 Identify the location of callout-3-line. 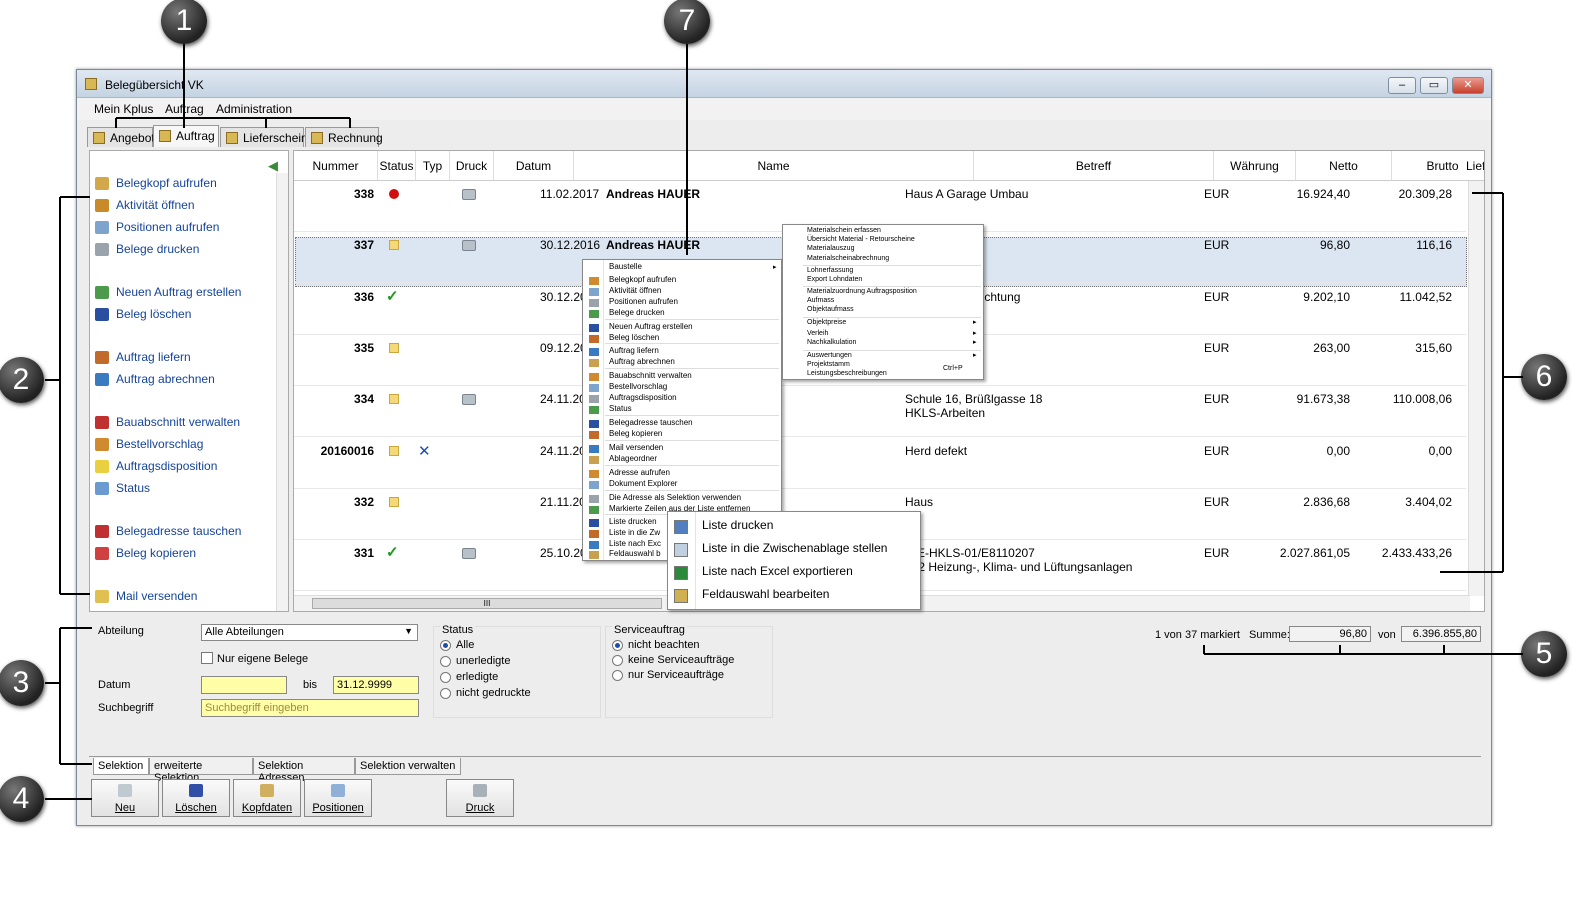
(68, 696).